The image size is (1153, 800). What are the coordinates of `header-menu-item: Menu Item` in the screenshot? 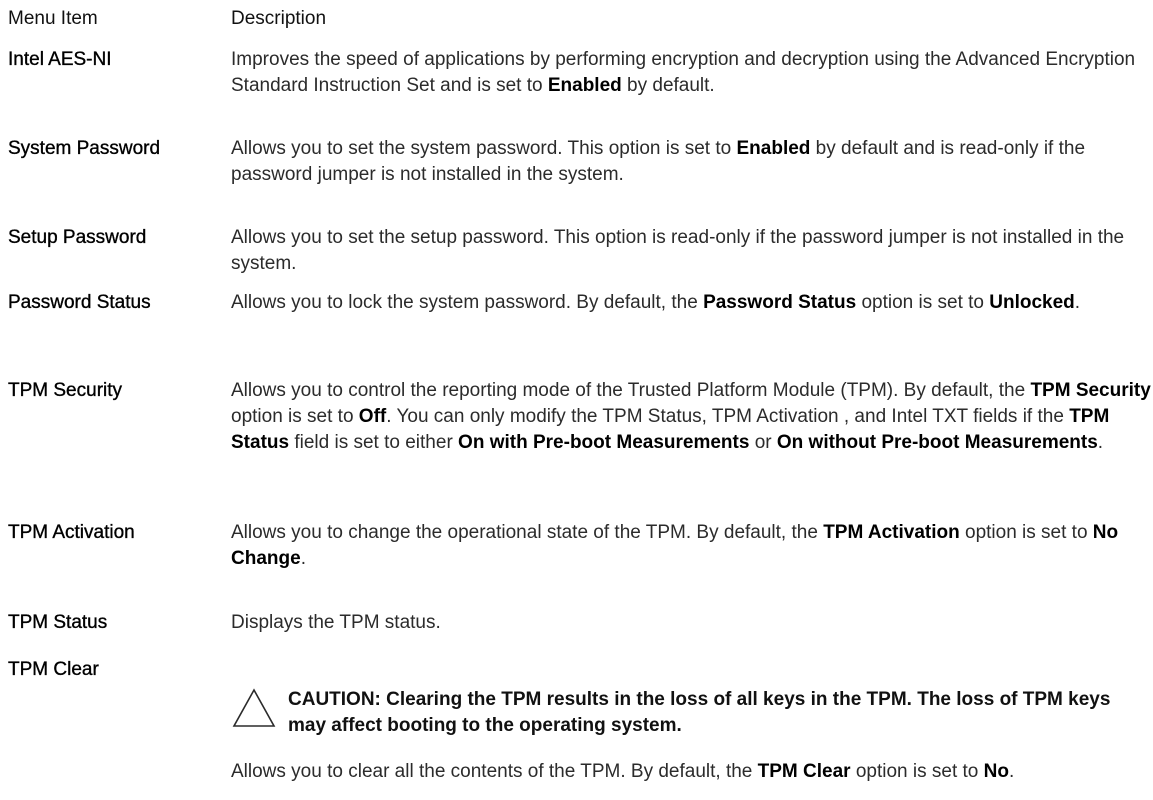 It's located at (53, 18).